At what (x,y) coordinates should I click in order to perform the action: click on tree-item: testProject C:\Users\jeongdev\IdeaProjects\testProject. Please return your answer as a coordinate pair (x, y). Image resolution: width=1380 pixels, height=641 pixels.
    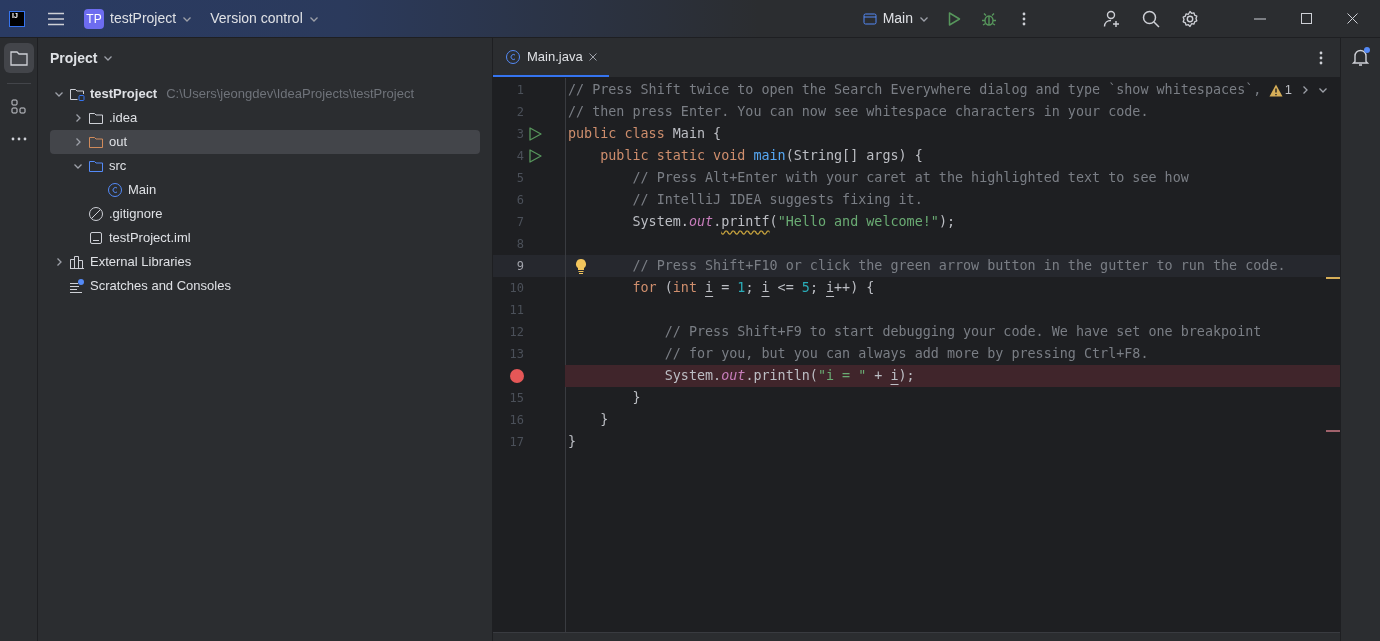
    Looking at the image, I should click on (265, 94).